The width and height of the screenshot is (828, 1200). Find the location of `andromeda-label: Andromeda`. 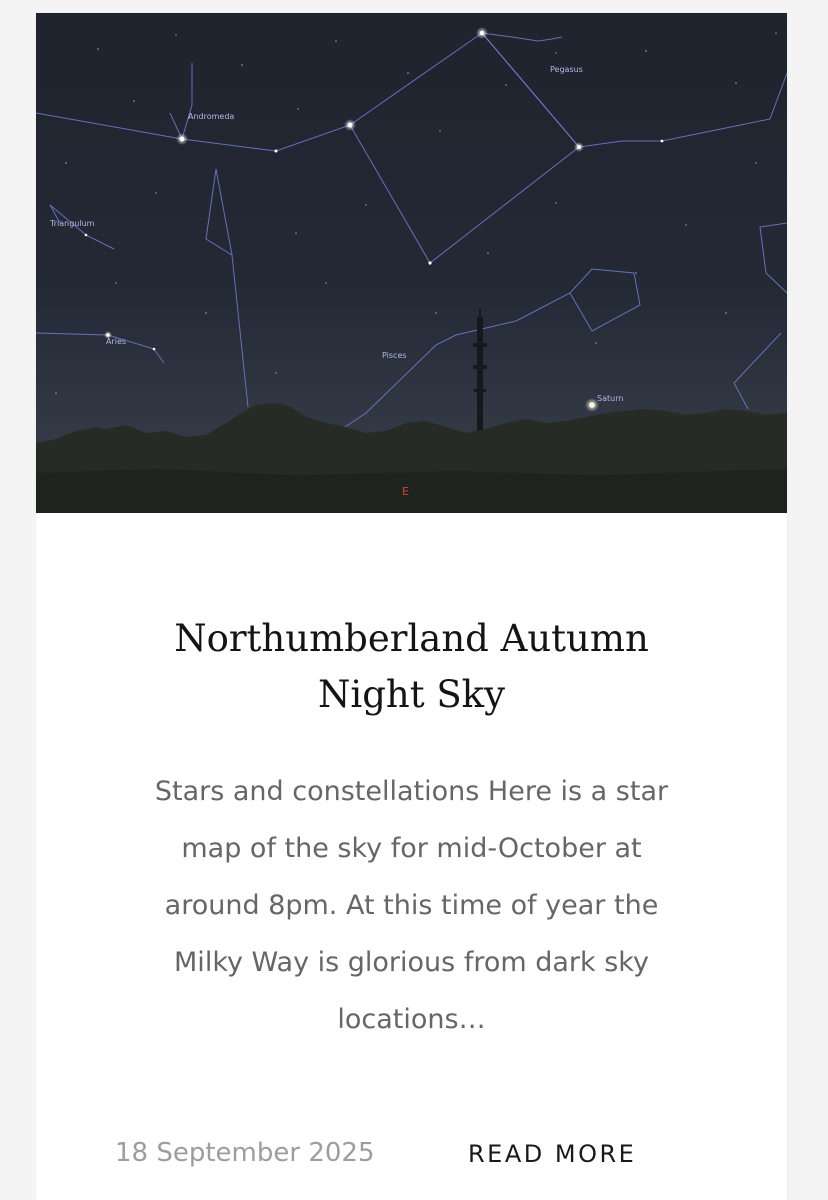

andromeda-label: Andromeda is located at coordinates (211, 116).